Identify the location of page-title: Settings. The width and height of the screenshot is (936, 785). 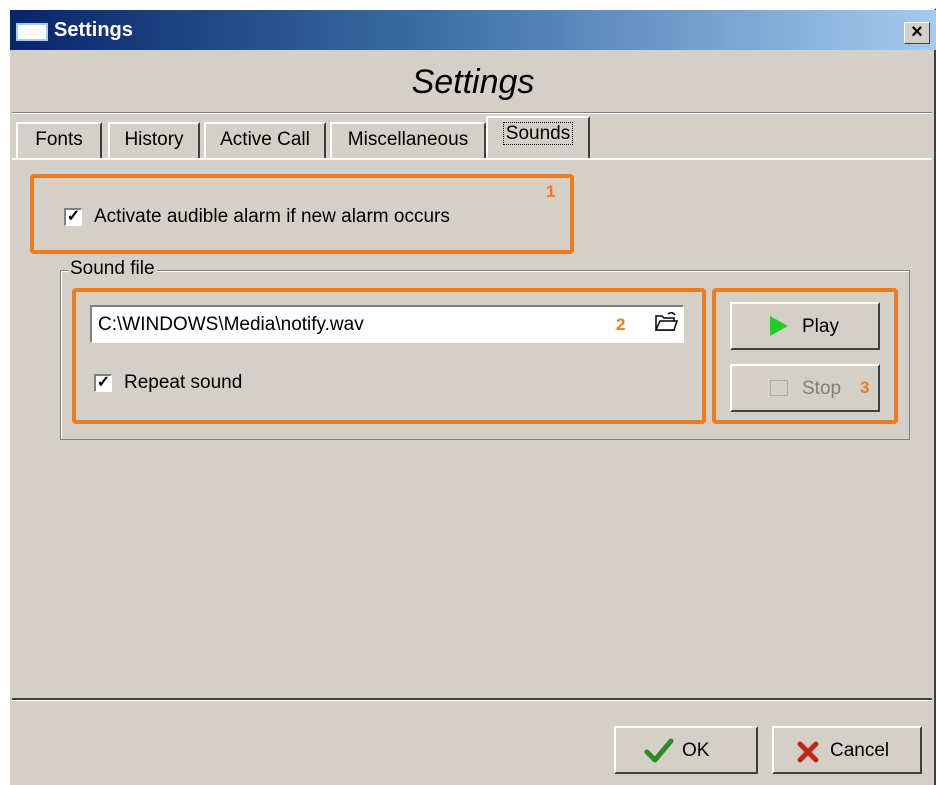
(473, 82).